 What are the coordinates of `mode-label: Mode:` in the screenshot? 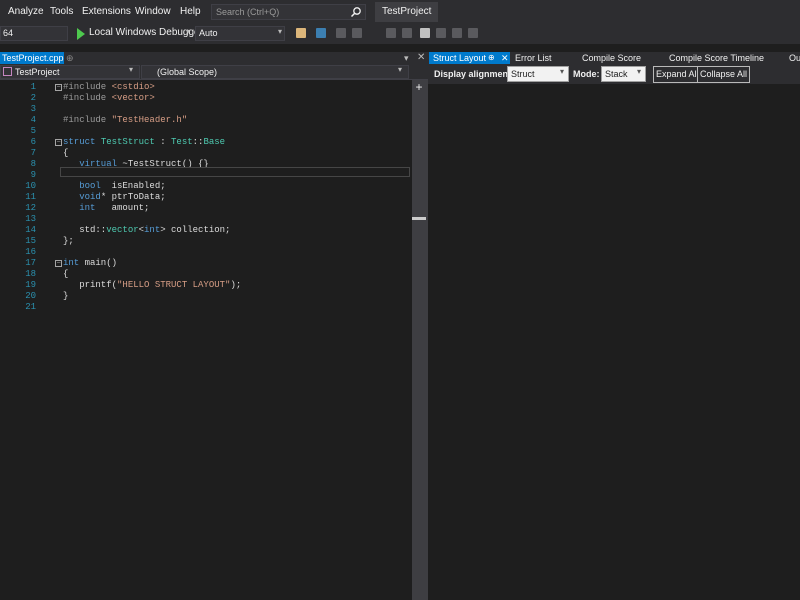 It's located at (586, 74).